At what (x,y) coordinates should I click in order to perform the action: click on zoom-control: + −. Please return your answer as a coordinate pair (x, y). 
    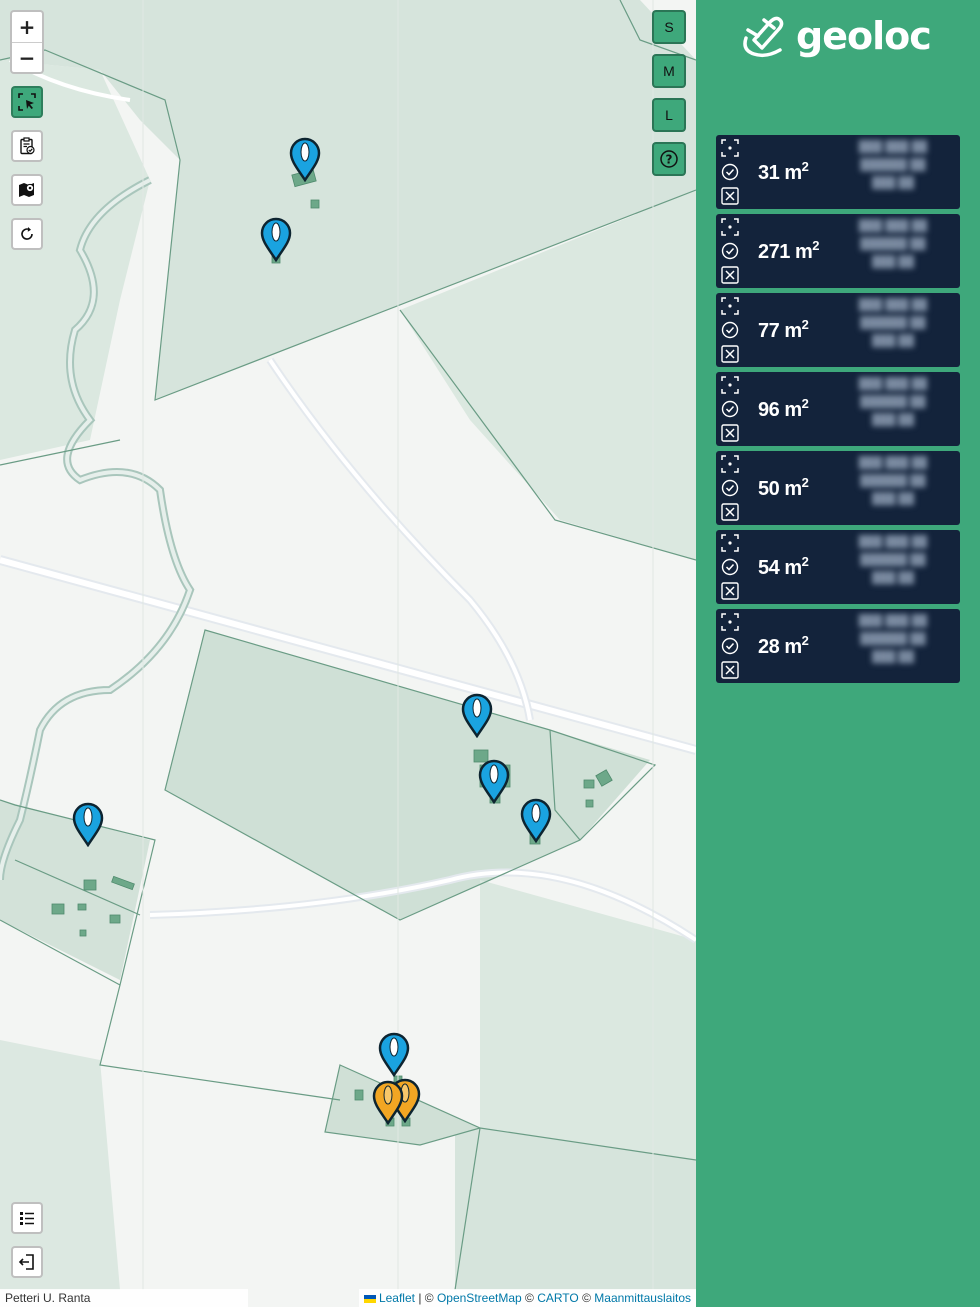
    Looking at the image, I should click on (27, 42).